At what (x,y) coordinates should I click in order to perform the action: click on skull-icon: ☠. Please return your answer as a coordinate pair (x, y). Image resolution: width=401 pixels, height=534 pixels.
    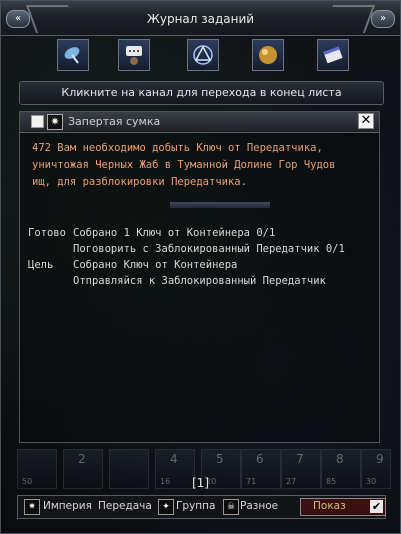
    Looking at the image, I should click on (231, 507).